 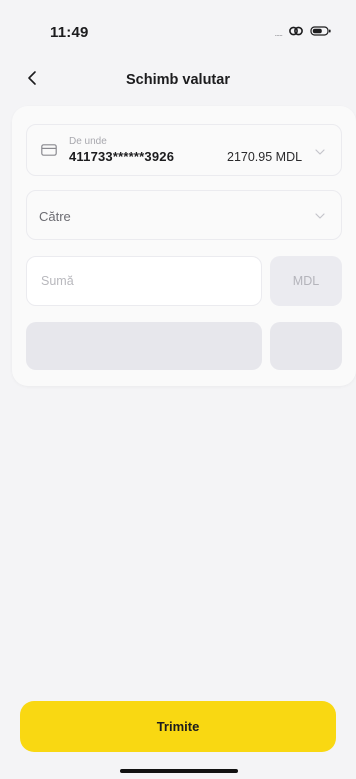 I want to click on to-label: Către, so click(x=55, y=216).